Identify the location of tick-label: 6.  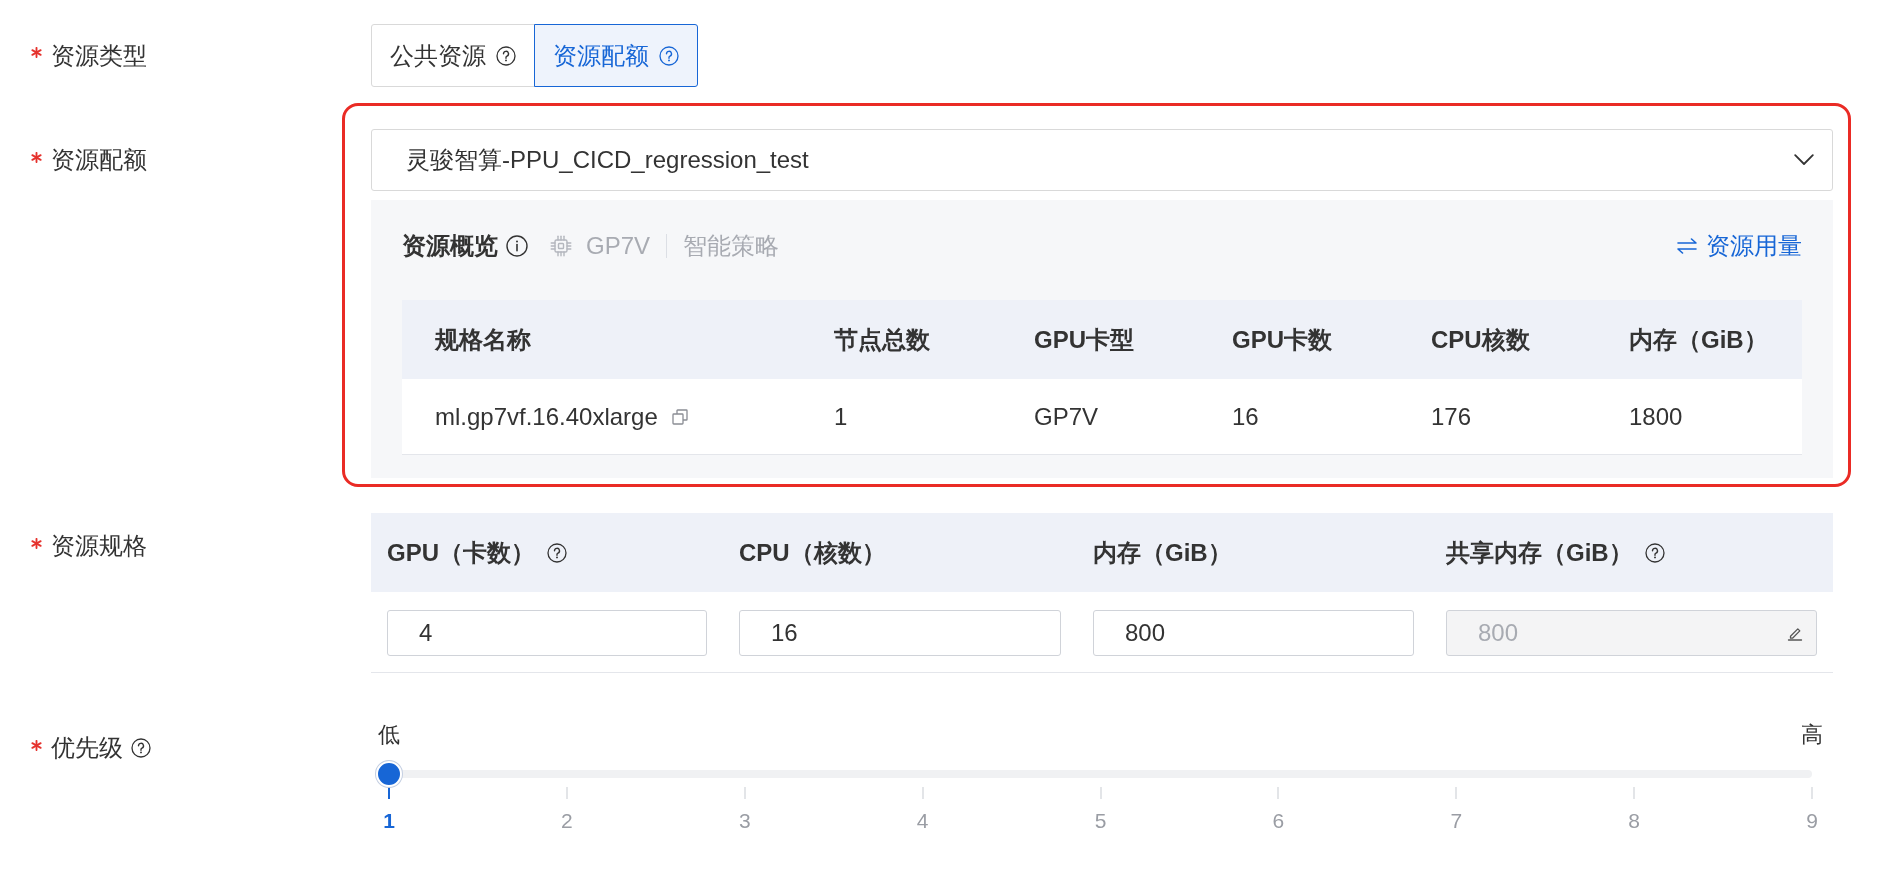
(1278, 821).